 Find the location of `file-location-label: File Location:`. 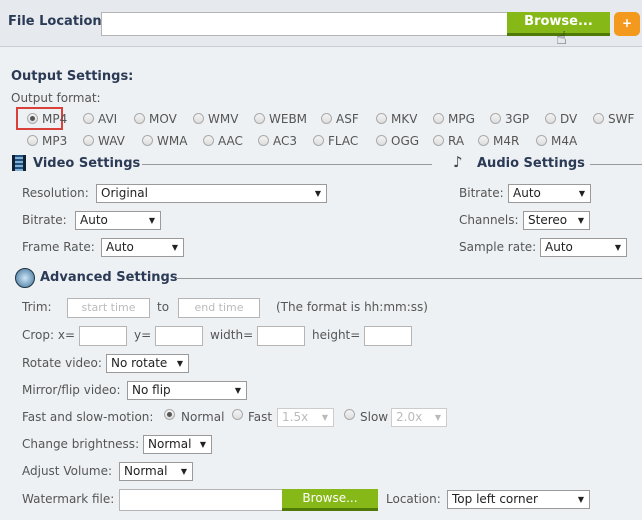

file-location-label: File Location: is located at coordinates (57, 21).